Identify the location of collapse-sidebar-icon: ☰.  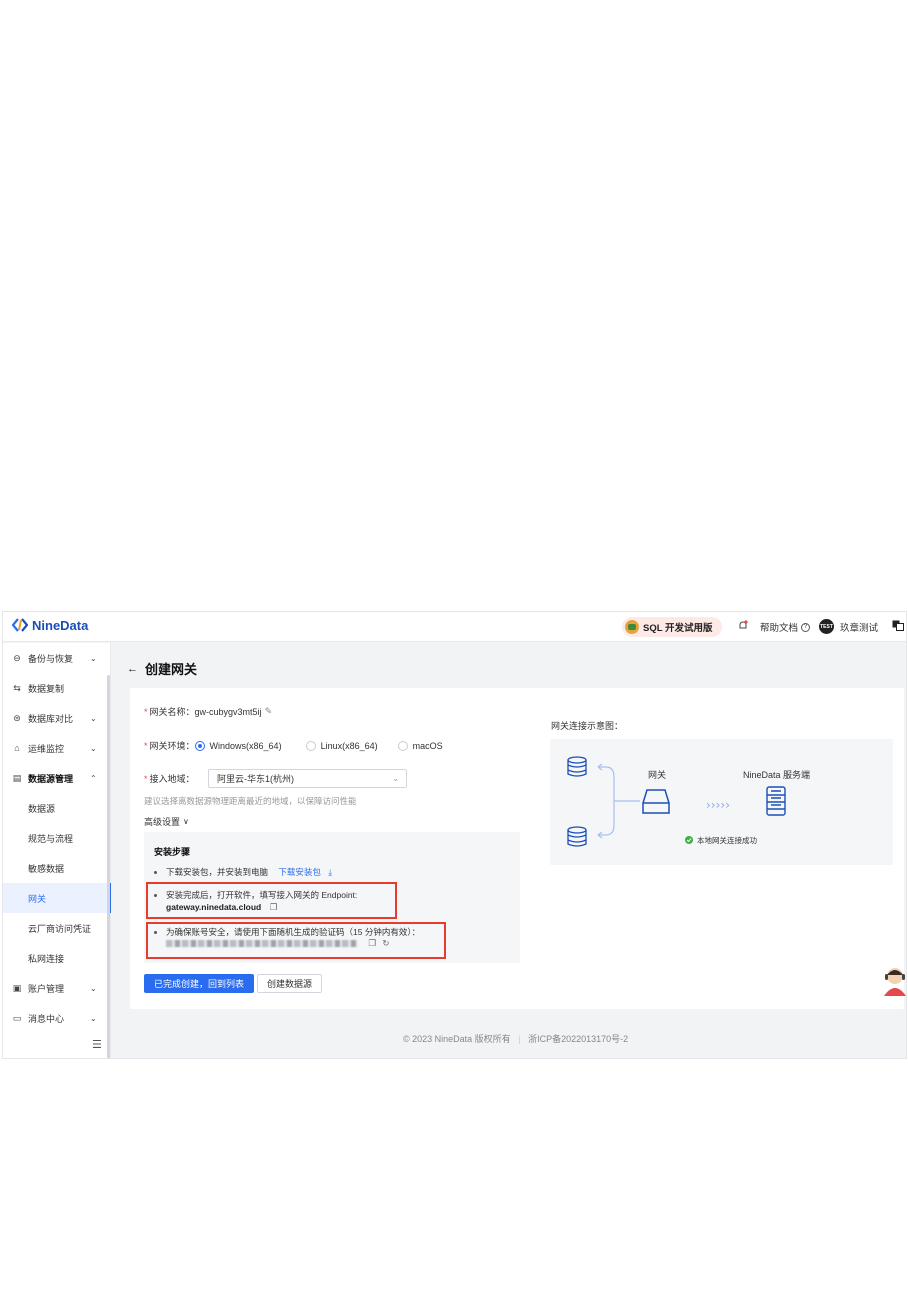
(97, 1044).